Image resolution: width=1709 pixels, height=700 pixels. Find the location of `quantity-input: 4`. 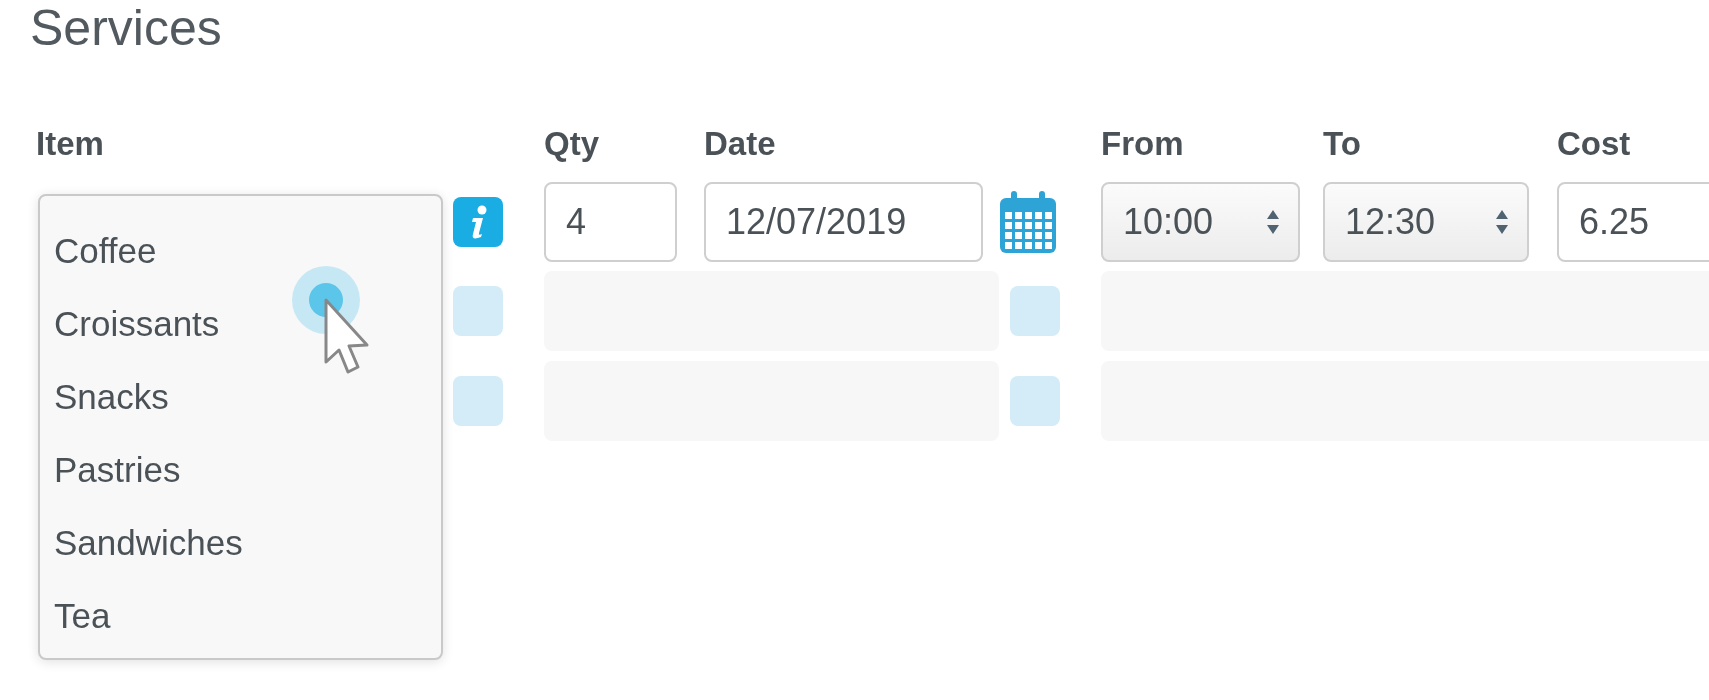

quantity-input: 4 is located at coordinates (610, 221).